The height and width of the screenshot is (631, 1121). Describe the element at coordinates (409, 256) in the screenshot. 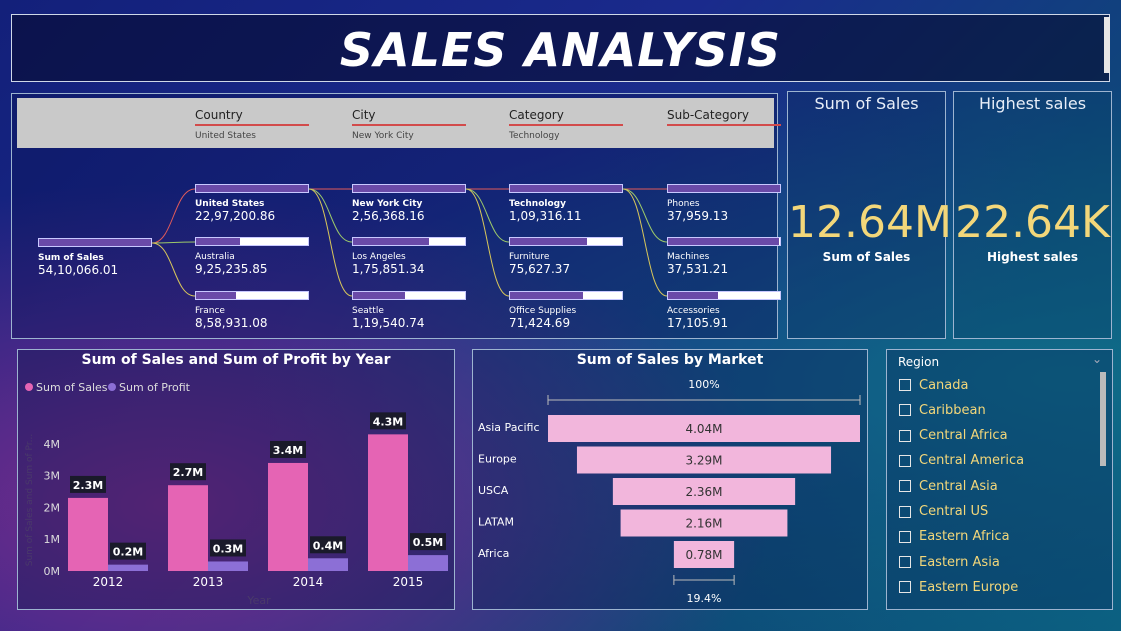

I see `tree-node: Los Angeles 1,75,851.34` at that location.